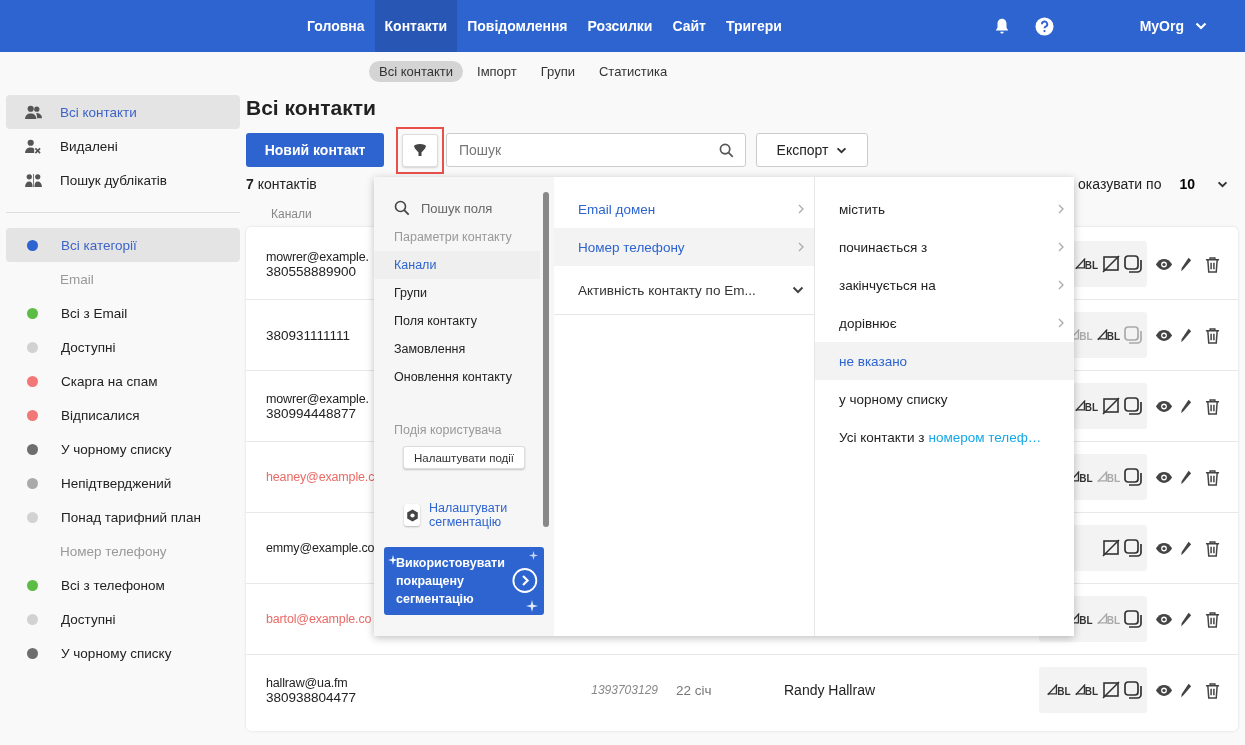 The width and height of the screenshot is (1245, 745). What do you see at coordinates (476, 515) in the screenshot?
I see `segmentation-settings-link: Налаштувати сегментацію` at bounding box center [476, 515].